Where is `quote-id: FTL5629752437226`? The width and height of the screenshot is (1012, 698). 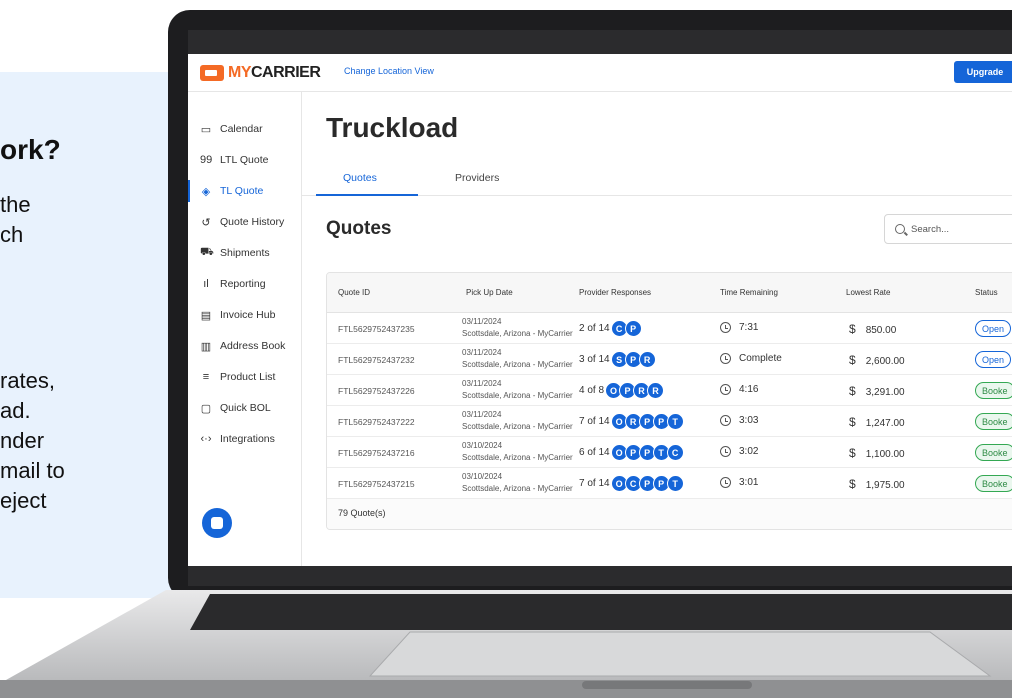 quote-id: FTL5629752437226 is located at coordinates (376, 391).